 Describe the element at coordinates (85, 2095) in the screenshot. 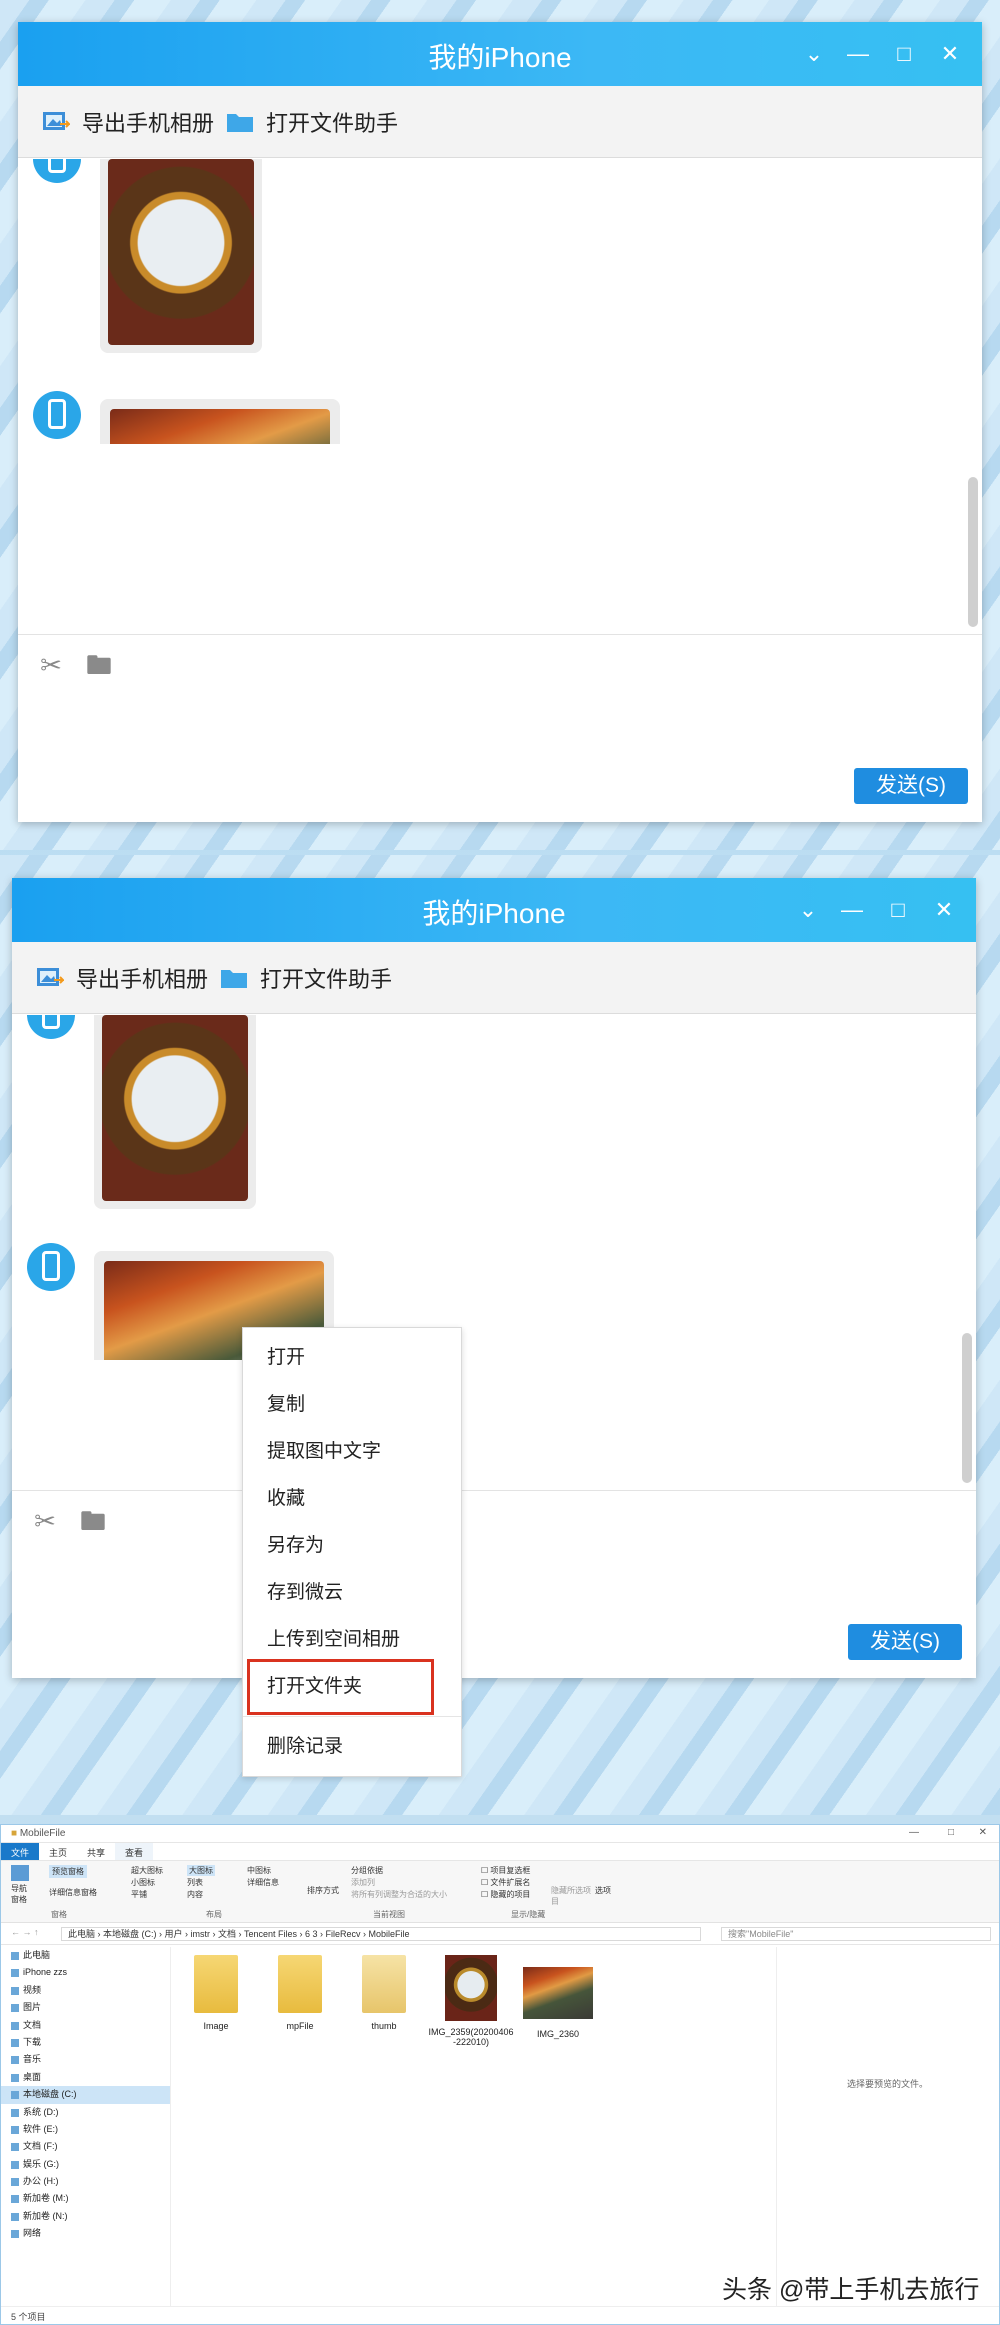

I see `nav-item: 本地磁盘 (C:)` at that location.